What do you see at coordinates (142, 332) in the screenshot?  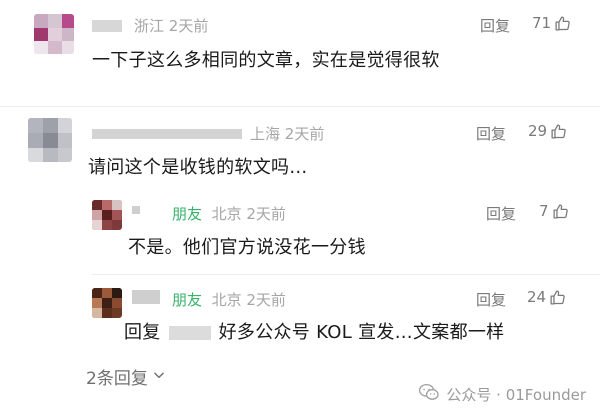 I see `reply-prefix: 回复` at bounding box center [142, 332].